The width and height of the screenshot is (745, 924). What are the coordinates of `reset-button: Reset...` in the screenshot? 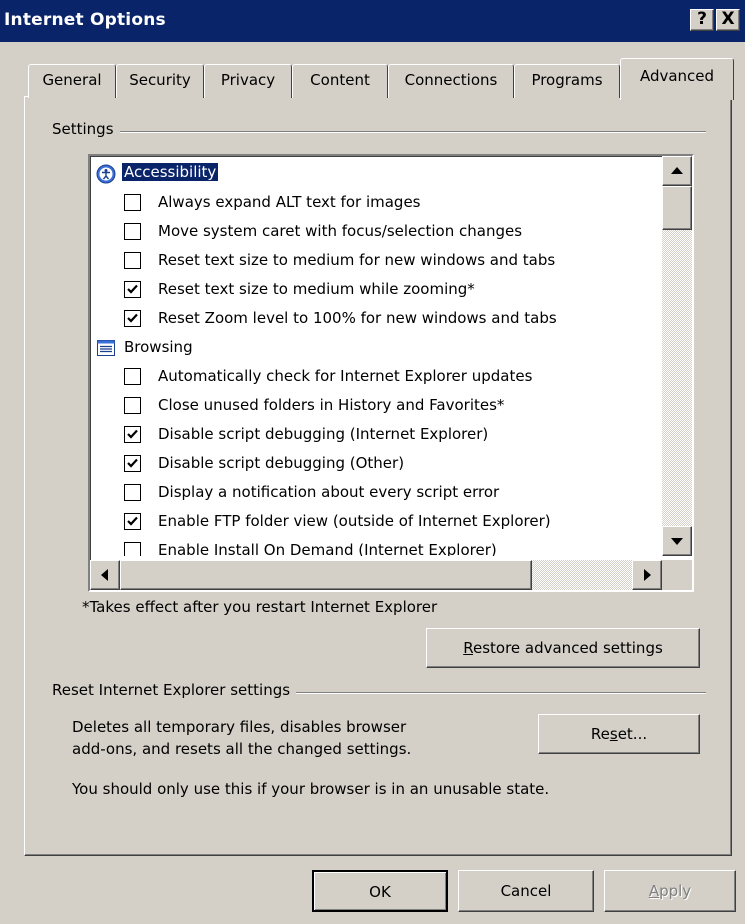 It's located at (619, 734).